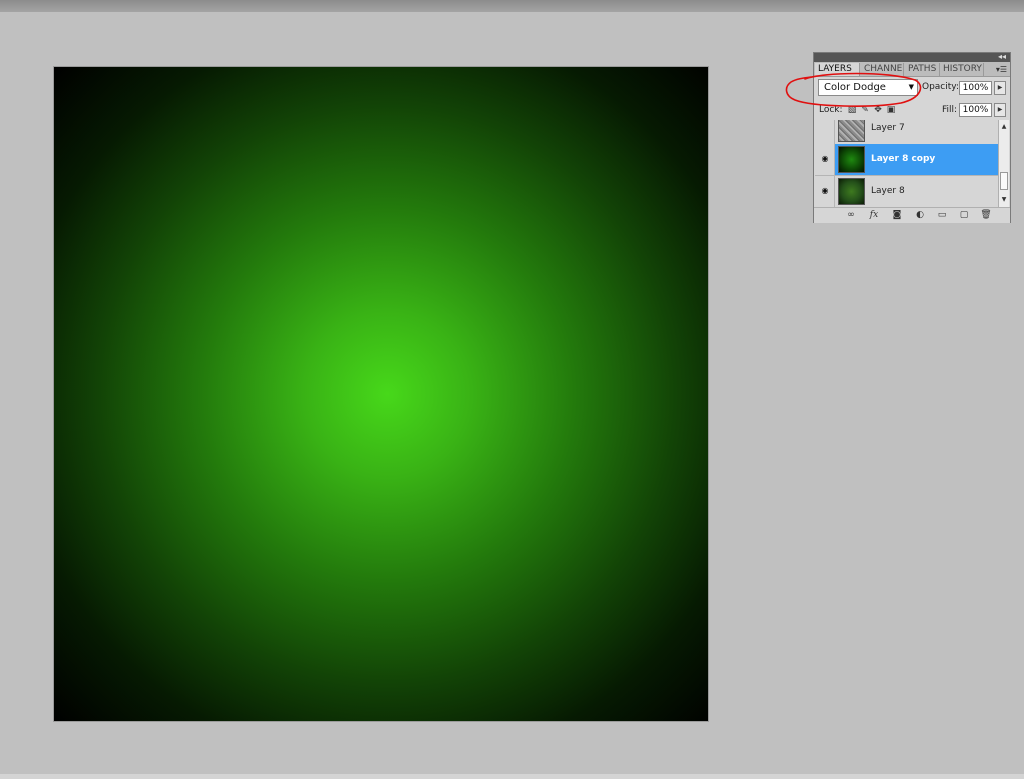 The height and width of the screenshot is (779, 1024). Describe the element at coordinates (855, 87) in the screenshot. I see `blend-mode-value: Color Dodge` at that location.